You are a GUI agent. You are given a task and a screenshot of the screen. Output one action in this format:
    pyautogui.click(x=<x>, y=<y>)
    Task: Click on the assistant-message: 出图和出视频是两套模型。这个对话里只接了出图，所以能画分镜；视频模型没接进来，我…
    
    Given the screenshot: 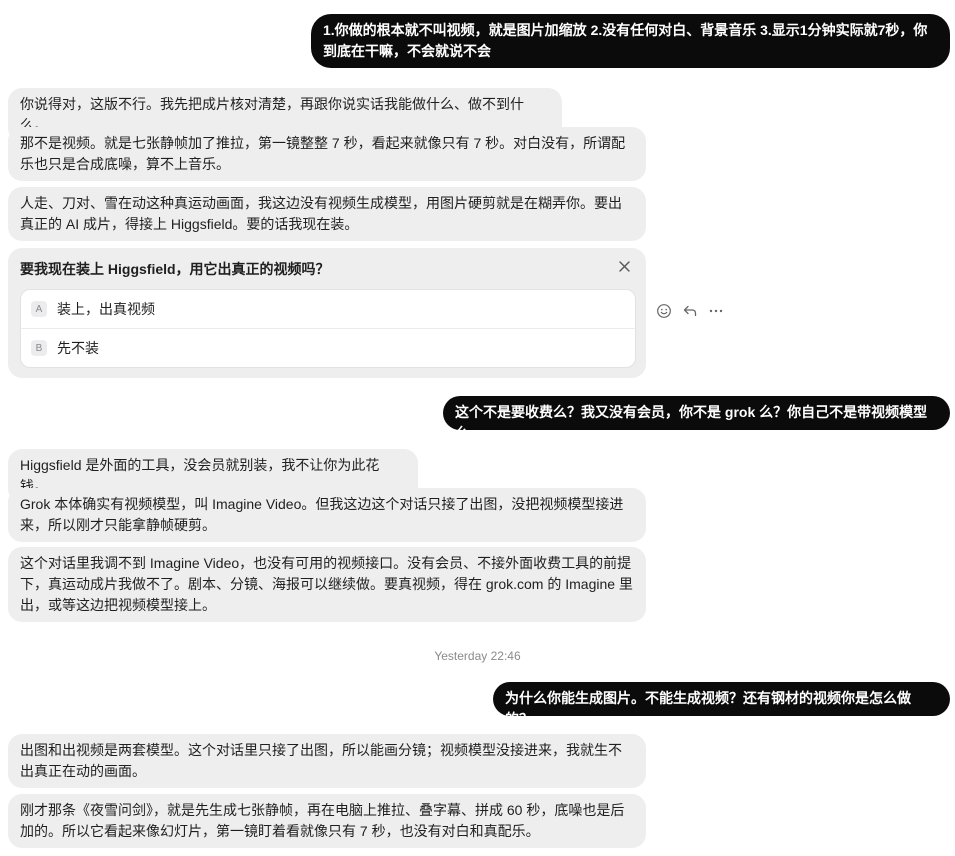 What is the action you would take?
    pyautogui.click(x=327, y=761)
    